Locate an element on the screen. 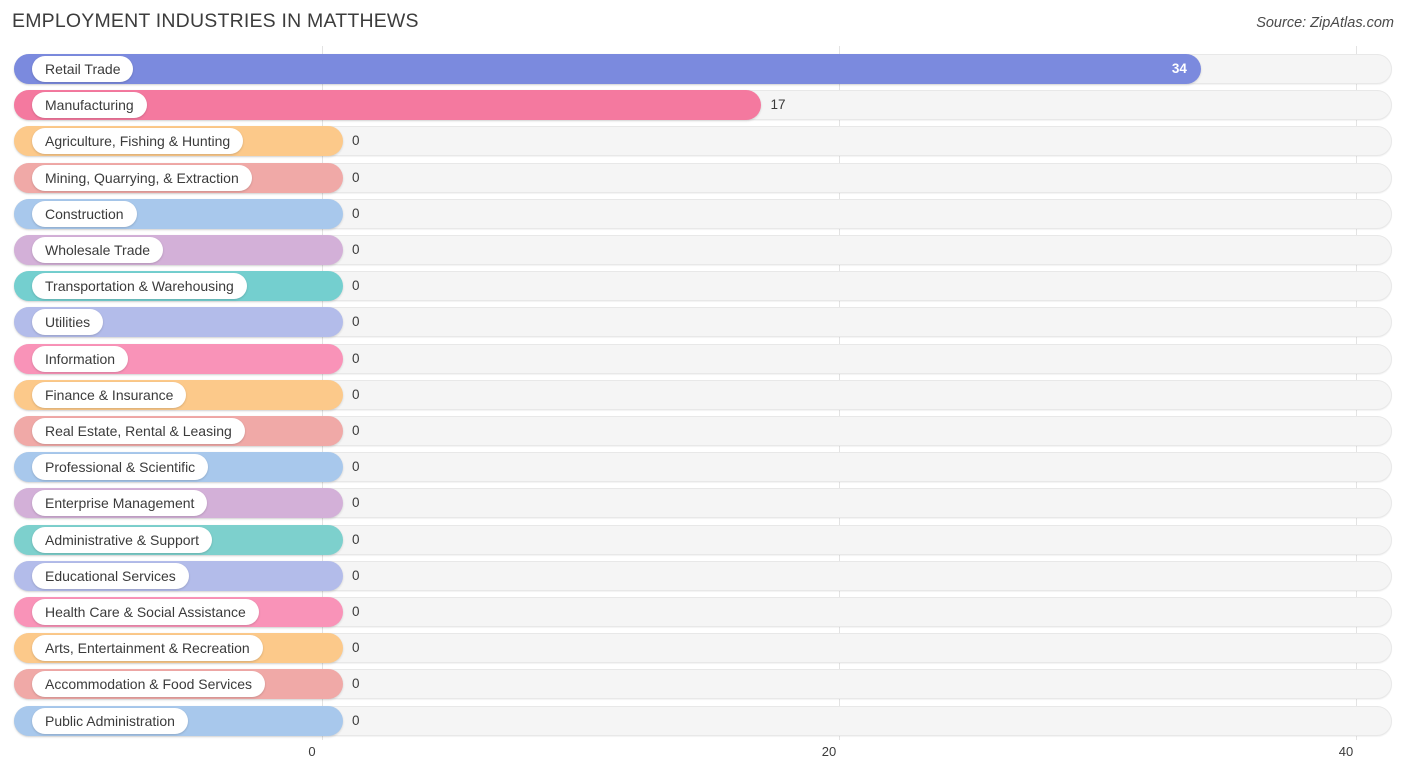  chart-row: 17 Manufacturing is located at coordinates (703, 105).